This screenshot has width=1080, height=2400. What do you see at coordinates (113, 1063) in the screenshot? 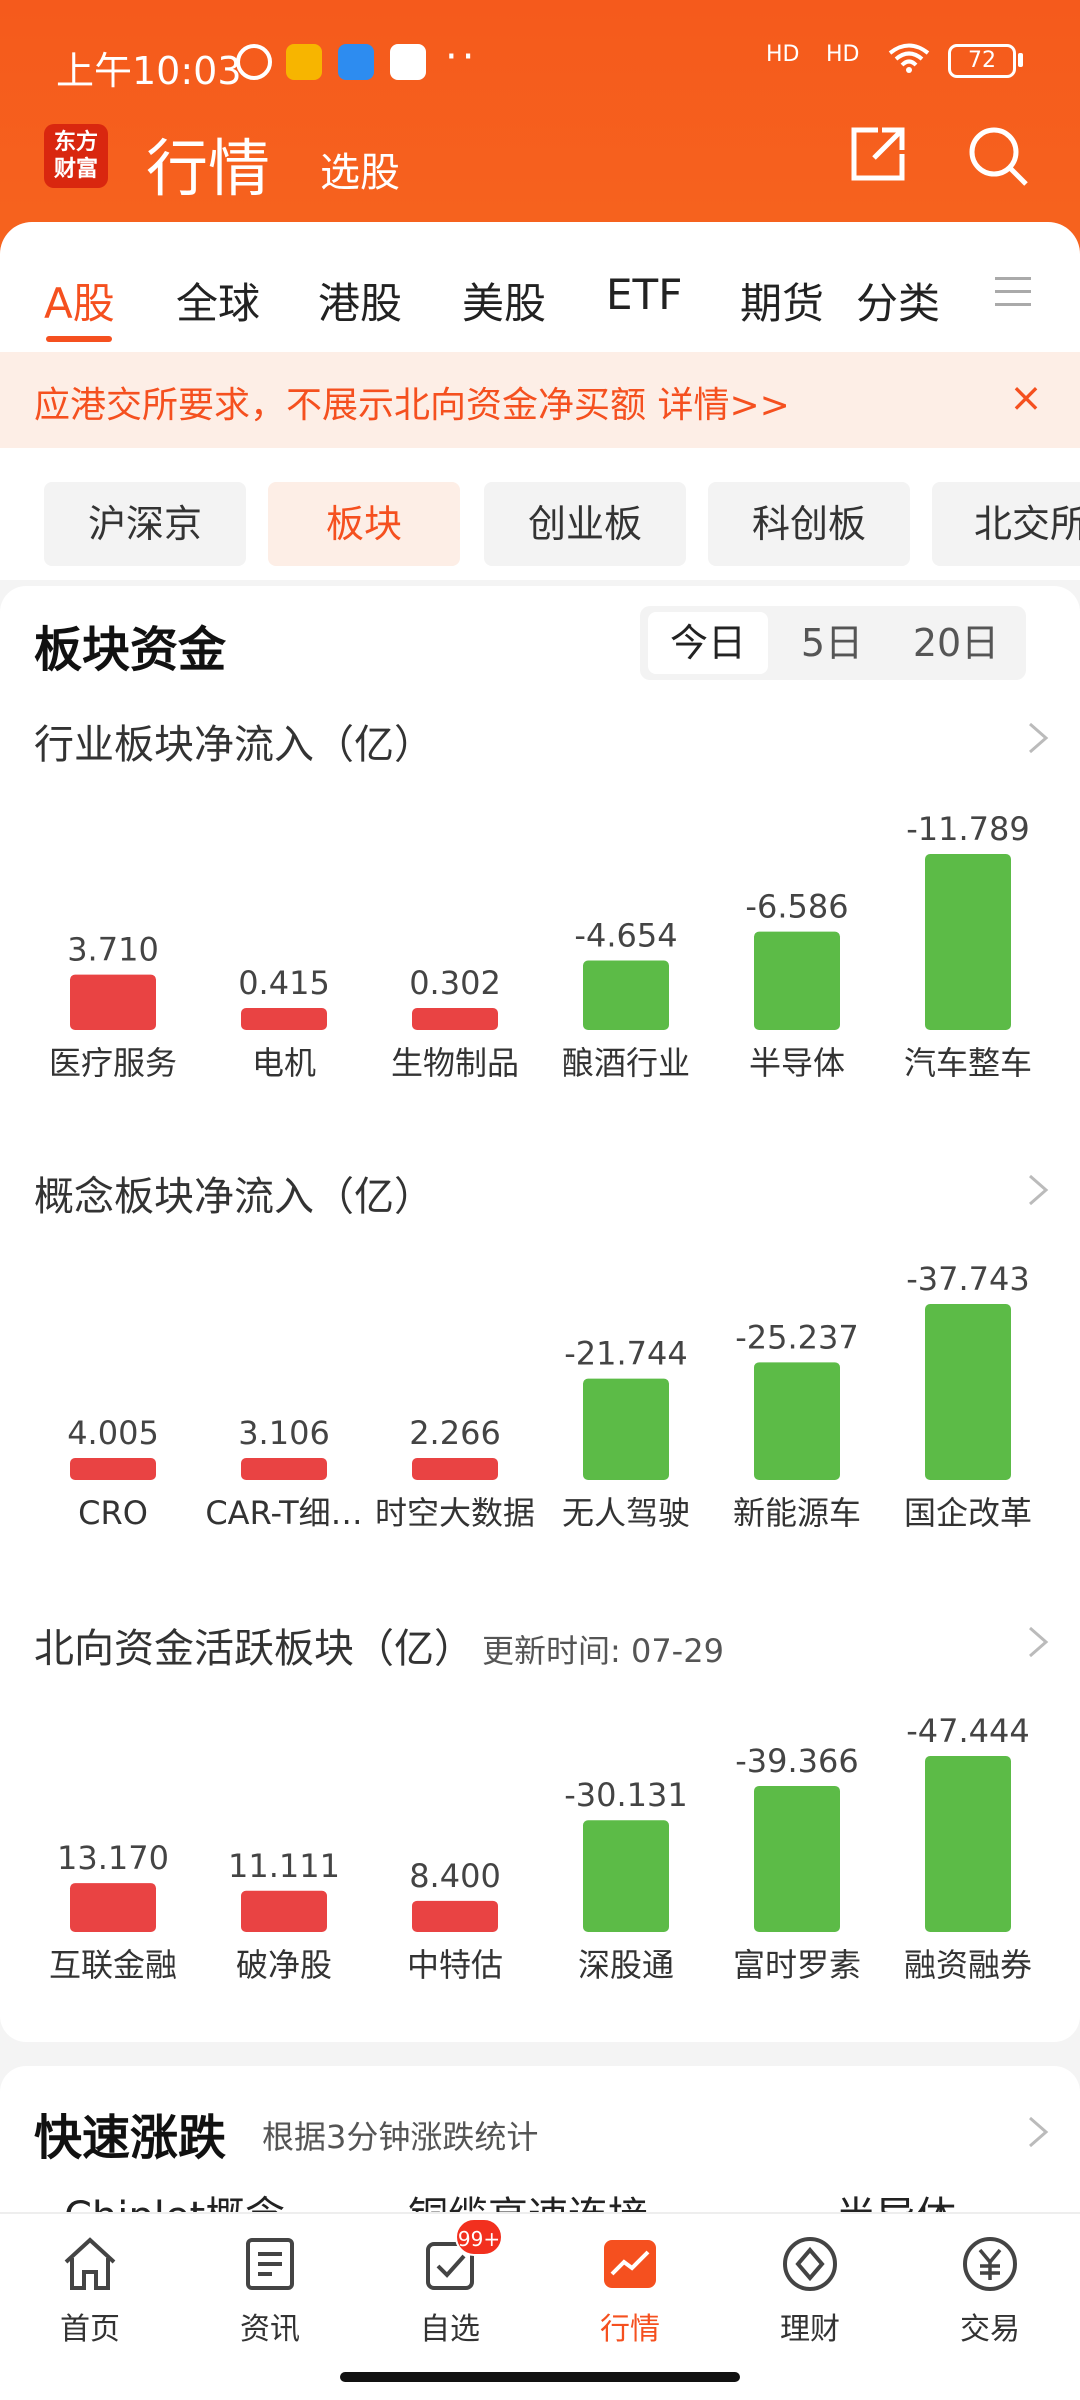
I see `bar-category-label: 医疗服务` at bounding box center [113, 1063].